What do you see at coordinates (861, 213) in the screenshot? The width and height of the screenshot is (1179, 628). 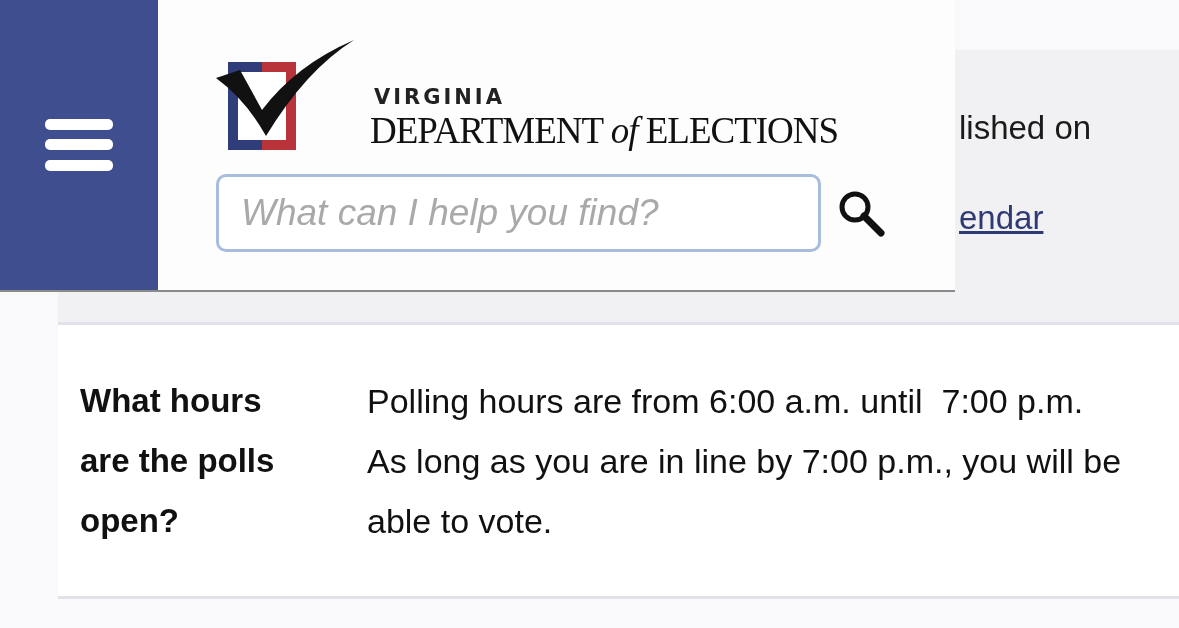 I see `search-icon` at bounding box center [861, 213].